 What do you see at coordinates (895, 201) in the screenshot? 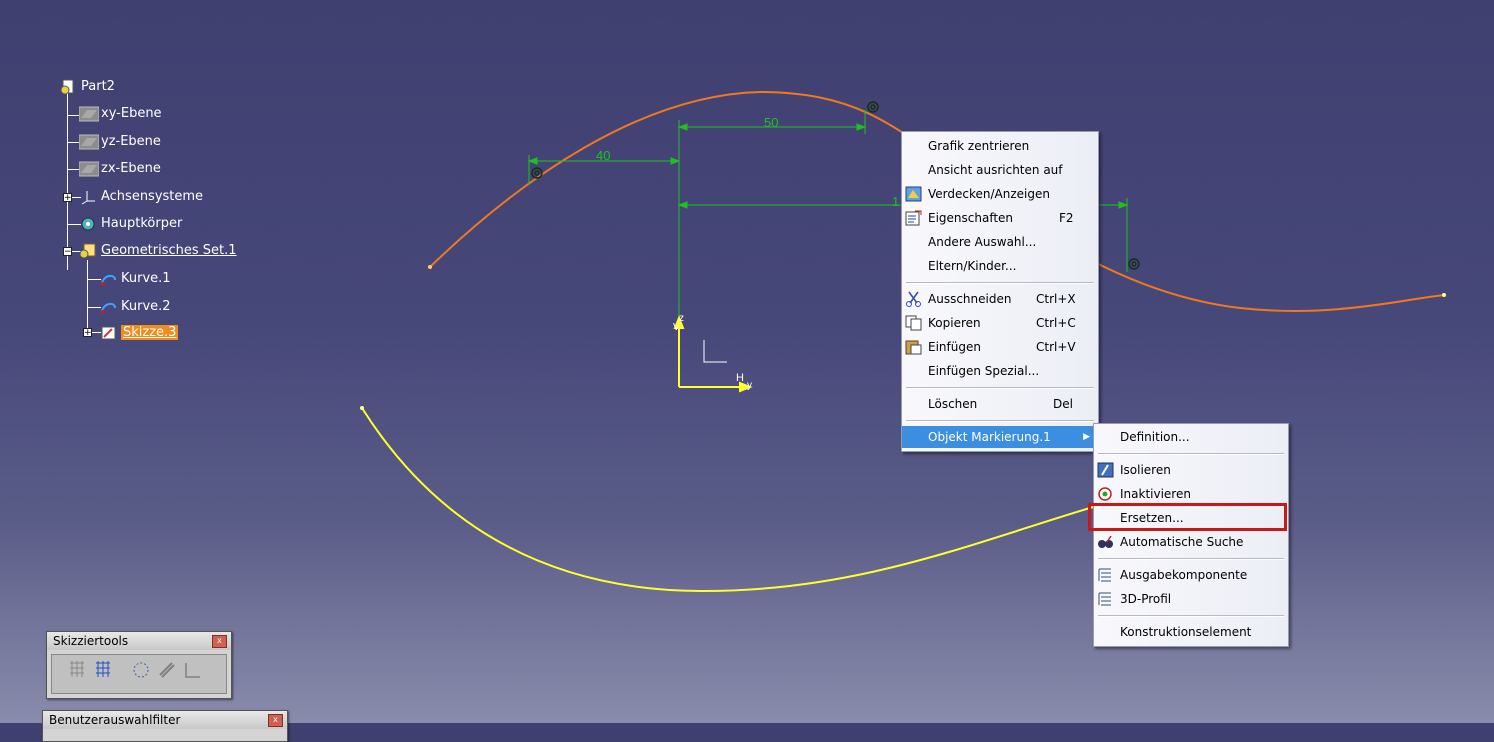
I see `dimension-1: 1` at bounding box center [895, 201].